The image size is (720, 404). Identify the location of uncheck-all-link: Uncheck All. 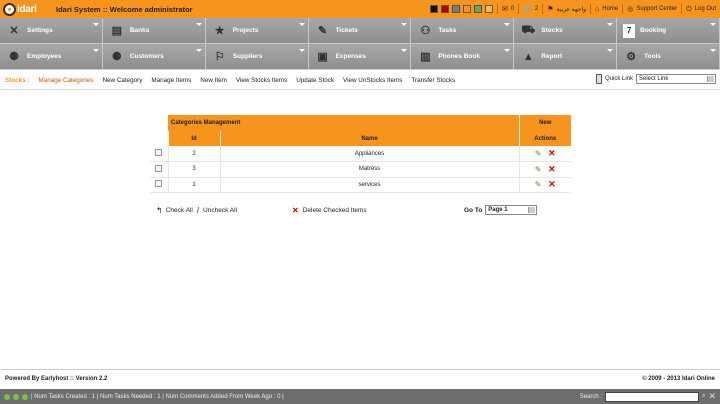
(220, 210).